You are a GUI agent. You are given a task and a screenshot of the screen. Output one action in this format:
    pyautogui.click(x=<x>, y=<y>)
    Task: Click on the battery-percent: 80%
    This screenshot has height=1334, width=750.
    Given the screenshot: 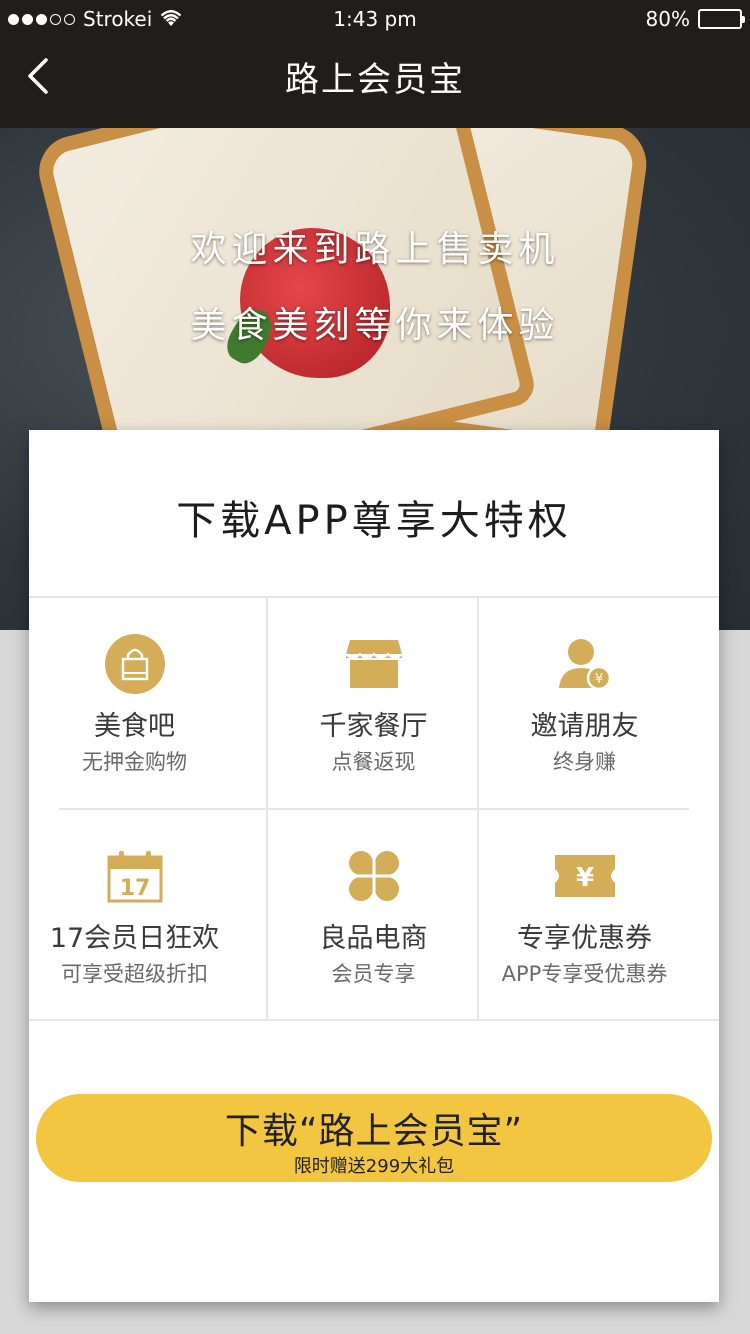 What is the action you would take?
    pyautogui.click(x=667, y=19)
    